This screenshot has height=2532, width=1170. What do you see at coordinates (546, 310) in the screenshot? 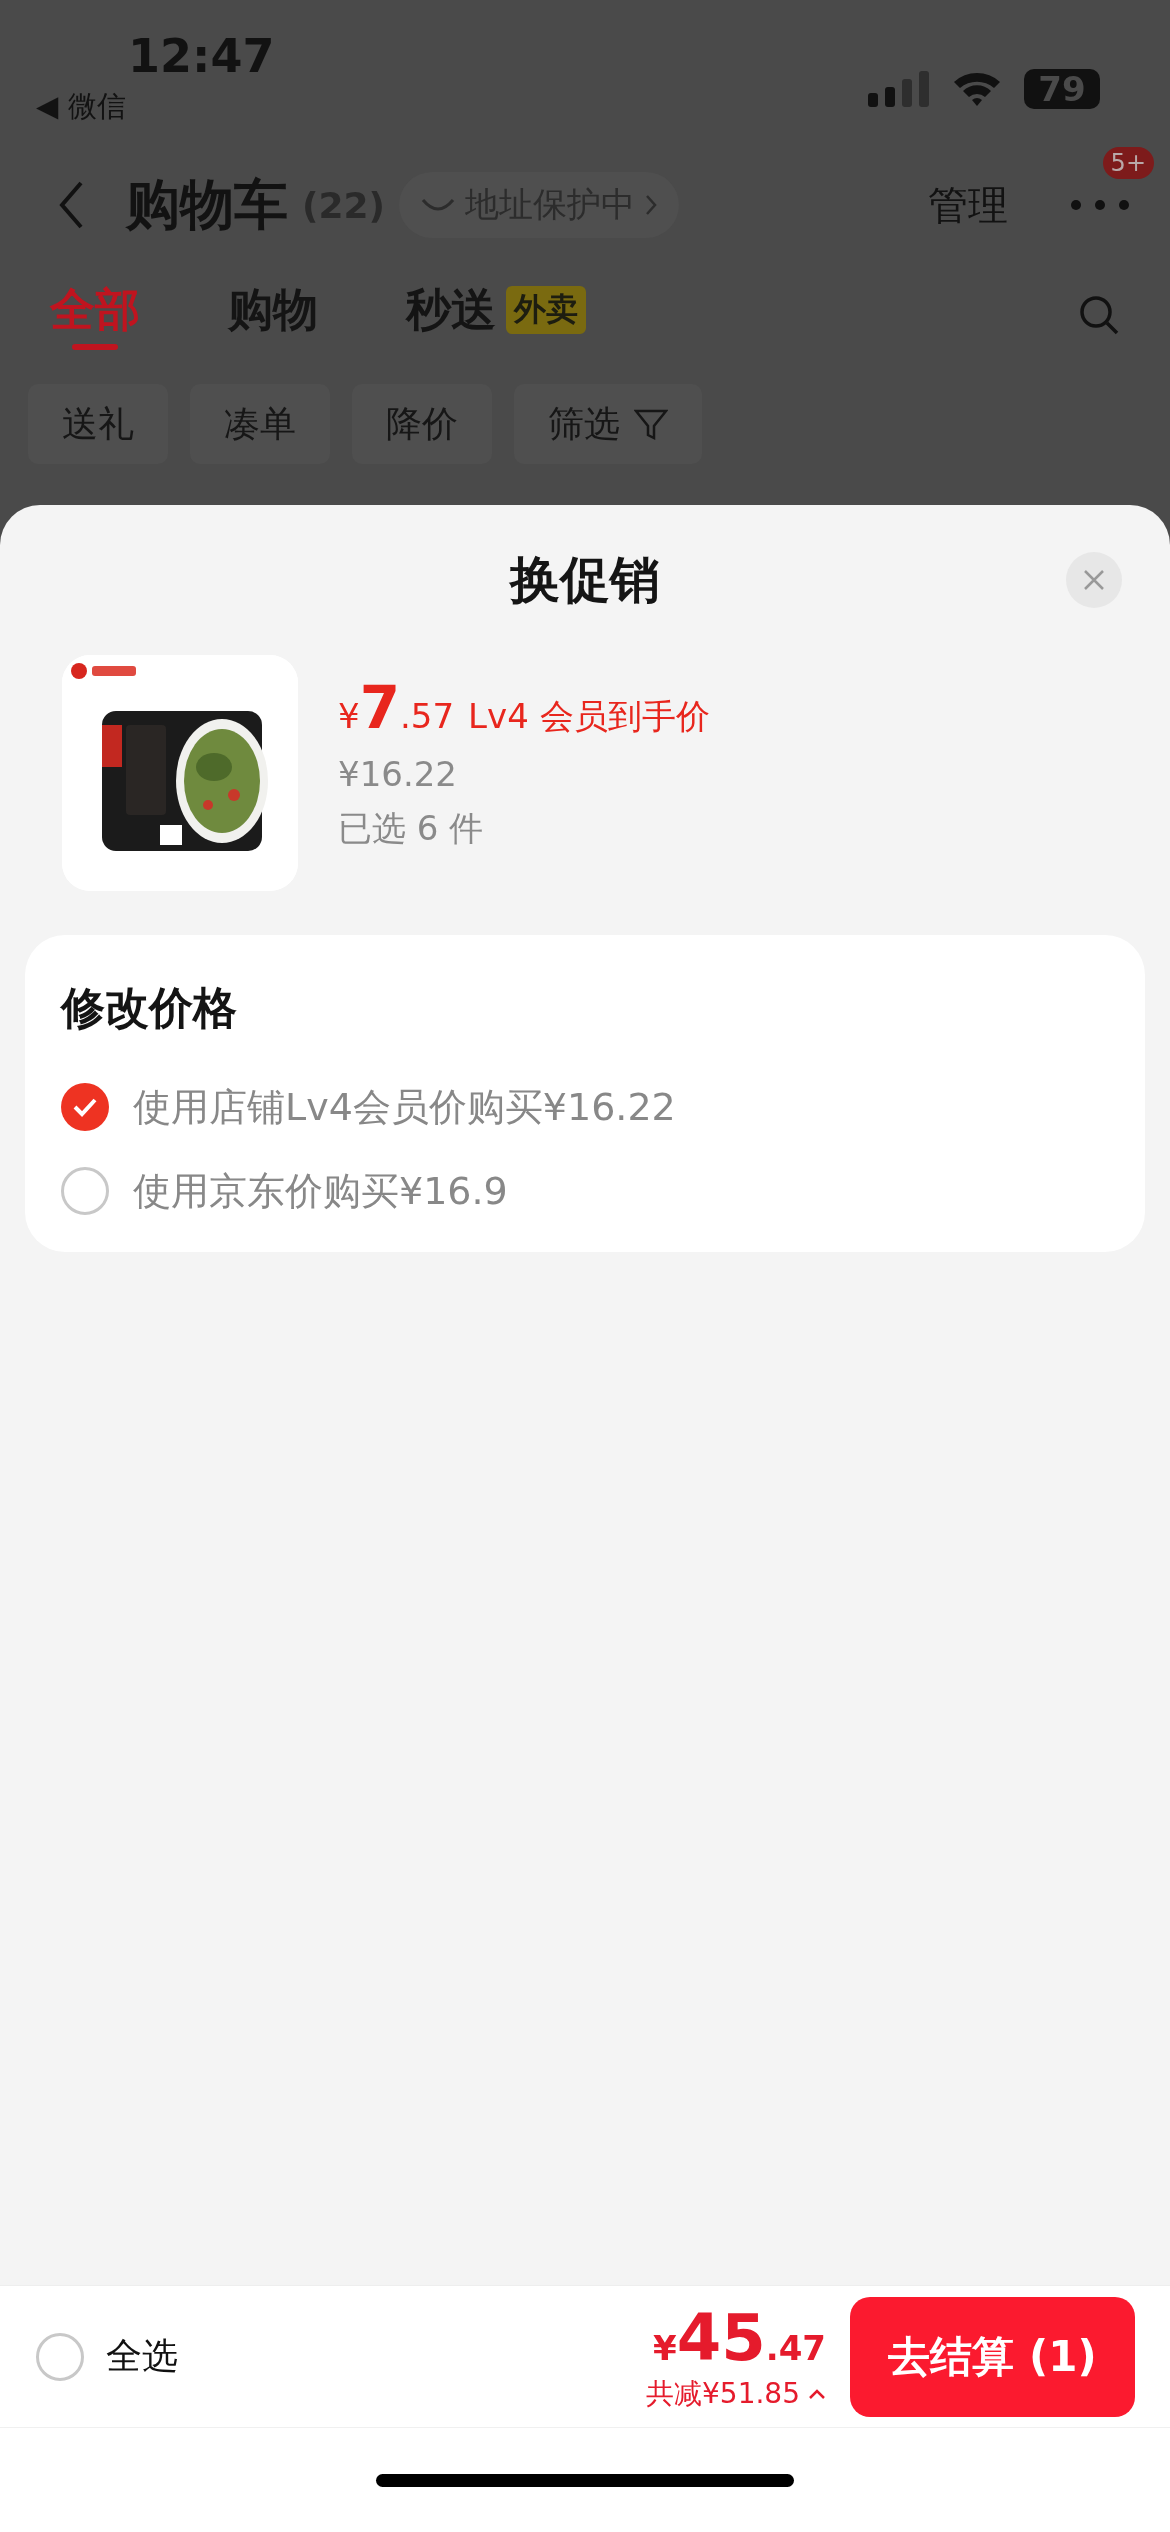
I see `tab-tag: 外卖` at bounding box center [546, 310].